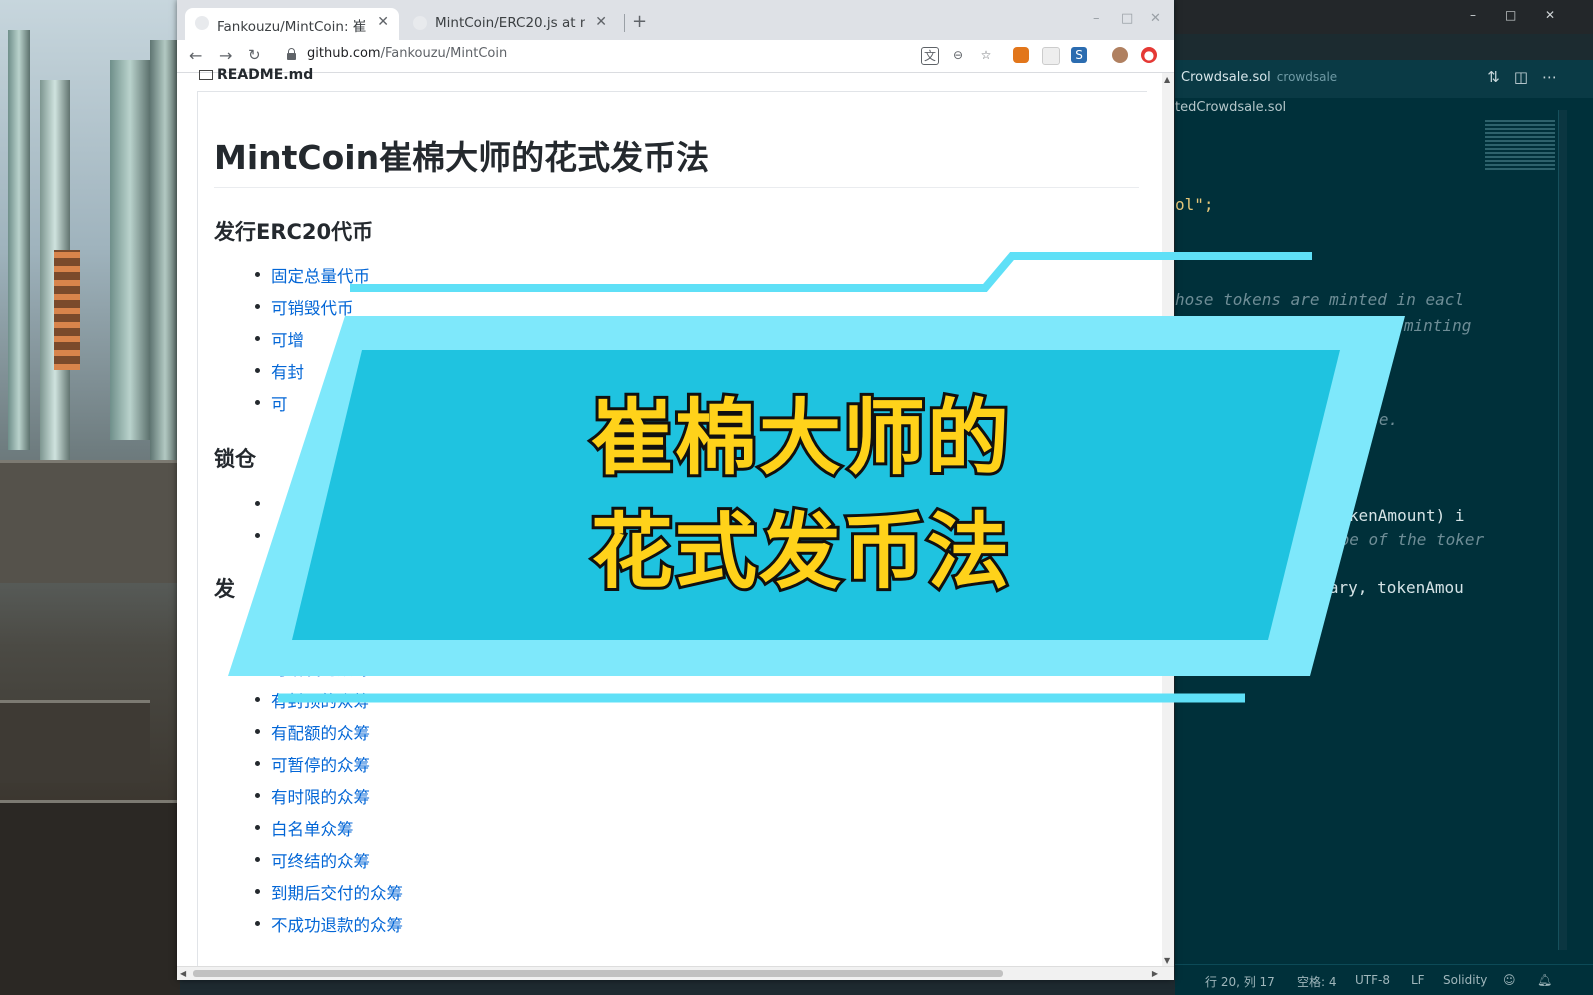 This screenshot has height=995, width=1593. I want to click on list-item-link: 可销毁代币, so click(312, 307).